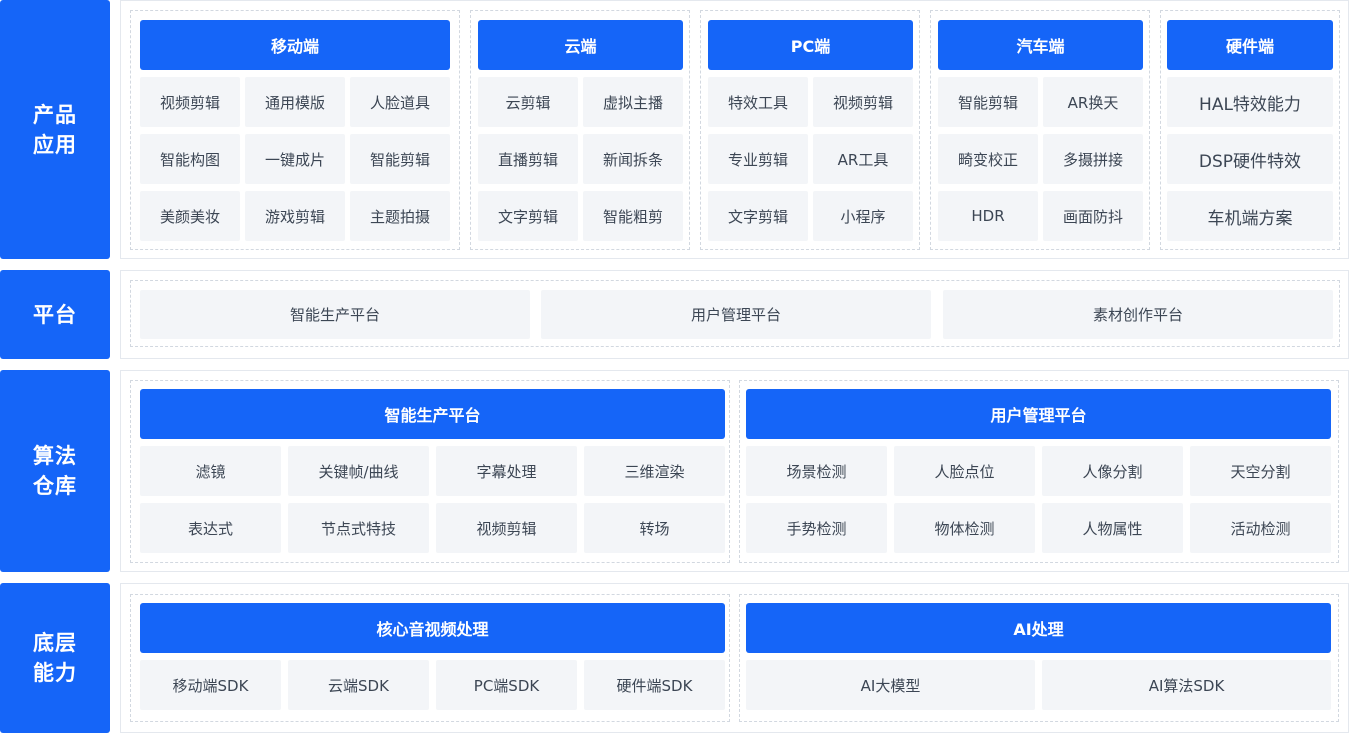 The width and height of the screenshot is (1350, 733). I want to click on product-item: HAL特效能力, so click(1250, 102).